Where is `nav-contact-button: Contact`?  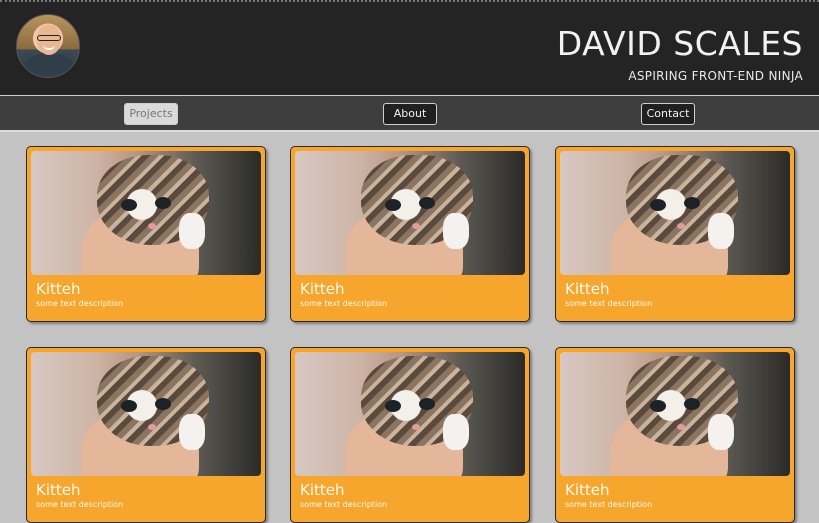 nav-contact-button: Contact is located at coordinates (668, 114).